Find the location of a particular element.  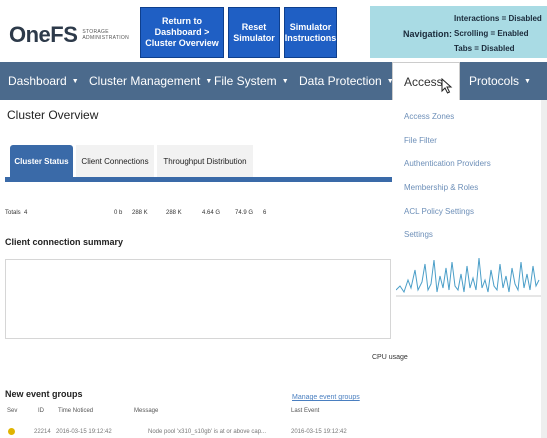

menu-cluster-label: Cluster Management is located at coordinates (145, 81).